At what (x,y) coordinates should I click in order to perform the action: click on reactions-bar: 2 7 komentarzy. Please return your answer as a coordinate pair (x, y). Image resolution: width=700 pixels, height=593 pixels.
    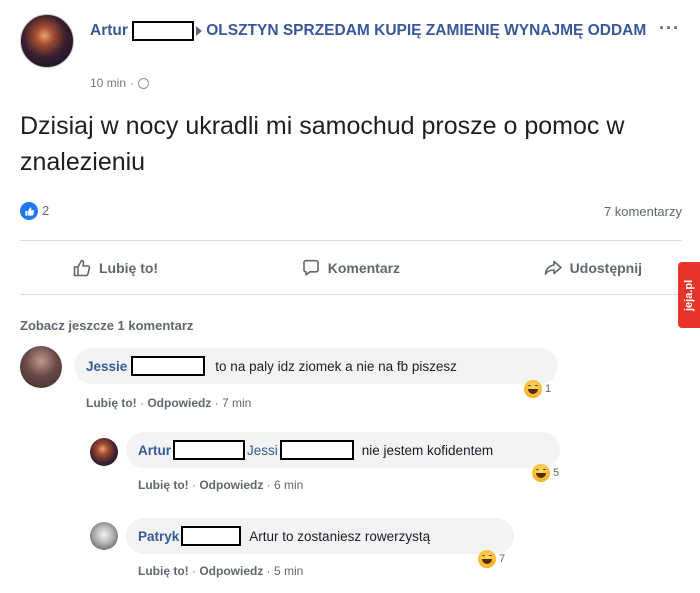
    Looking at the image, I should click on (351, 212).